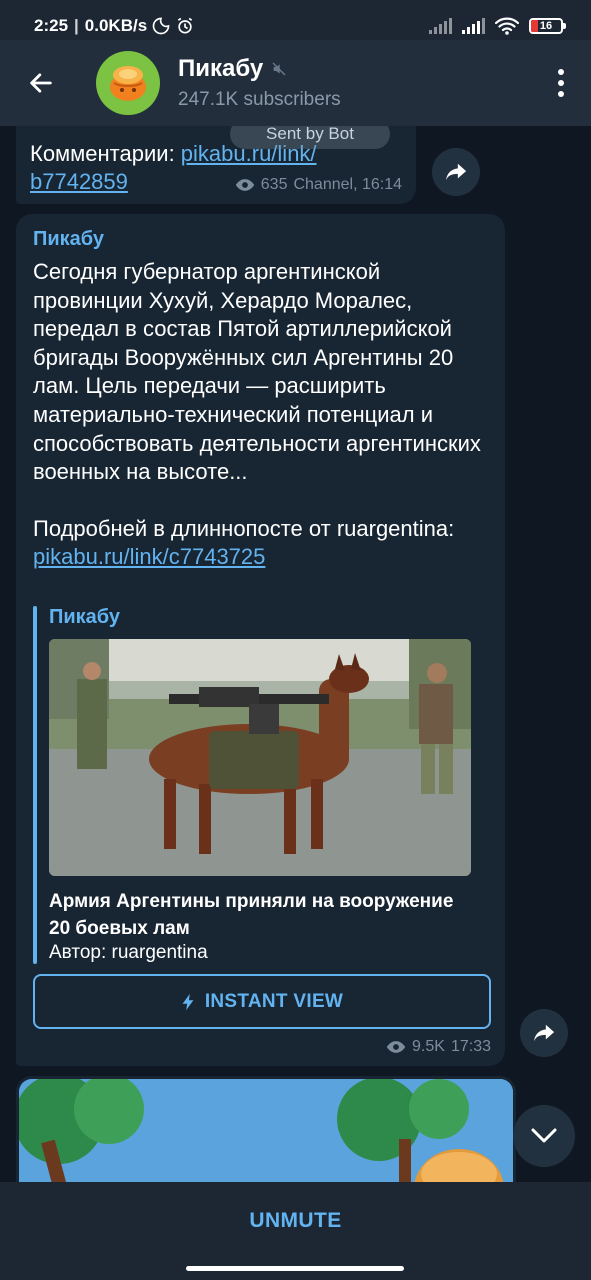 Image resolution: width=591 pixels, height=1280 pixels. I want to click on bottom-bar: UNMUTE, so click(295, 1231).